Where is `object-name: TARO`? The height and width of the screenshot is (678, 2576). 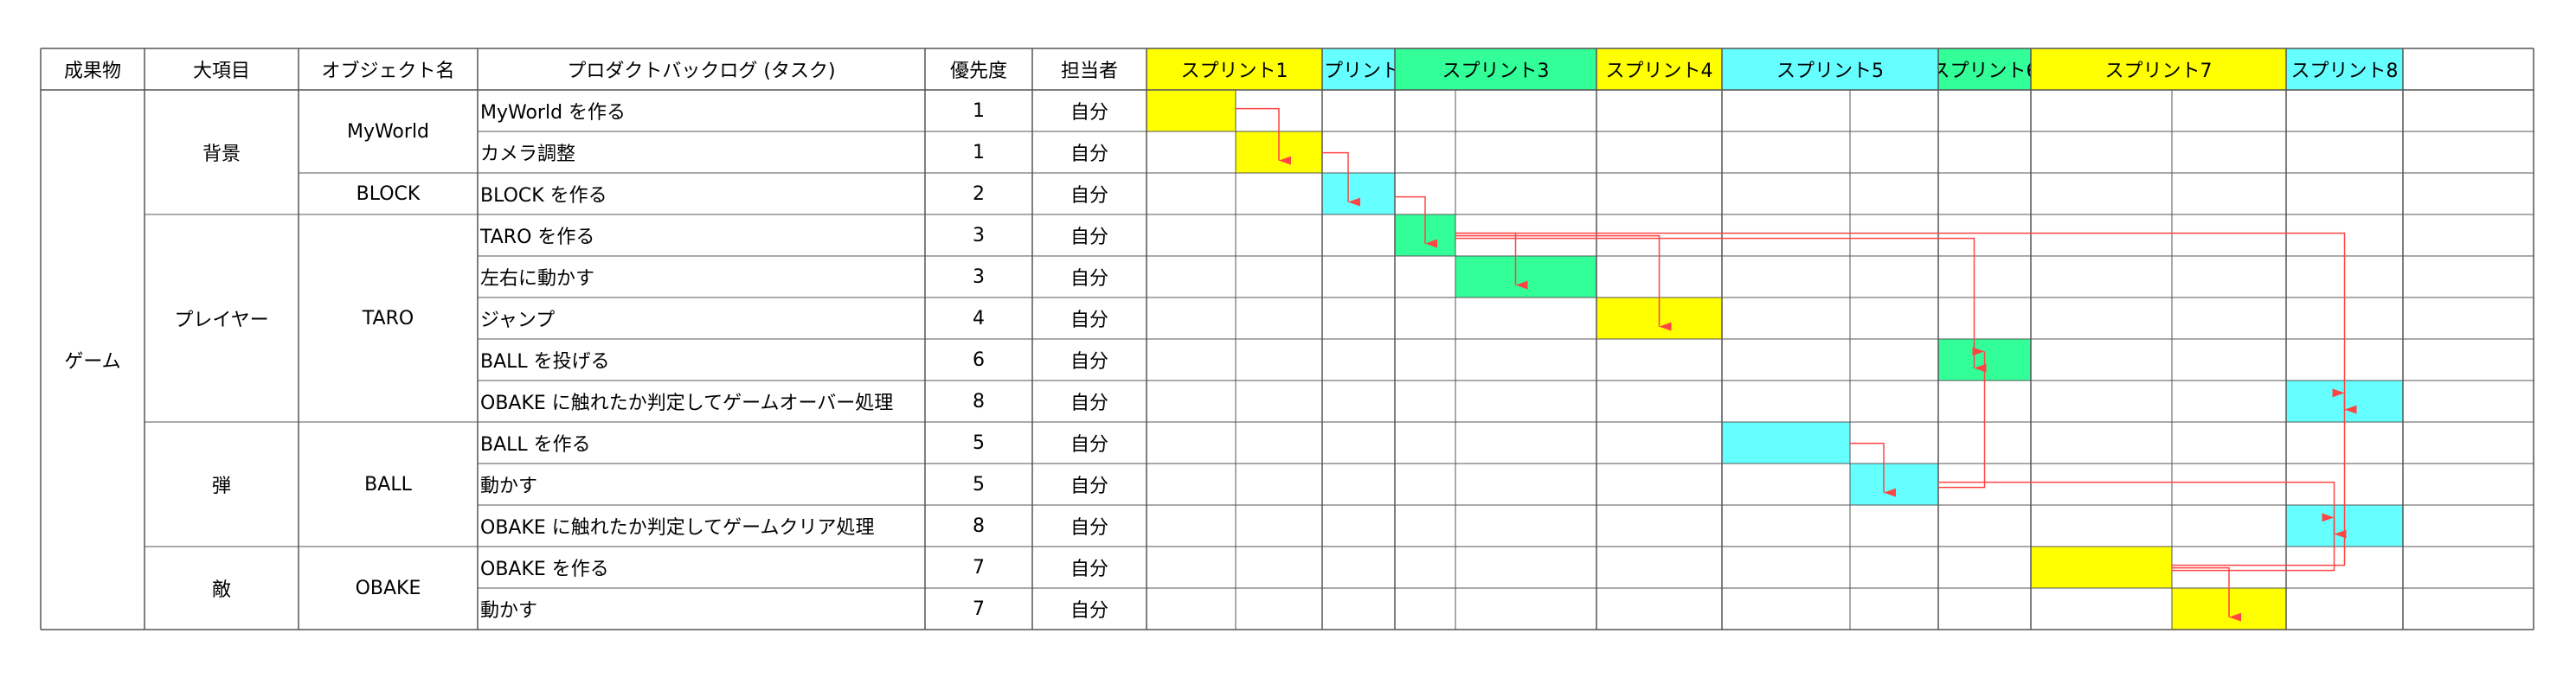
object-name: TARO is located at coordinates (388, 318).